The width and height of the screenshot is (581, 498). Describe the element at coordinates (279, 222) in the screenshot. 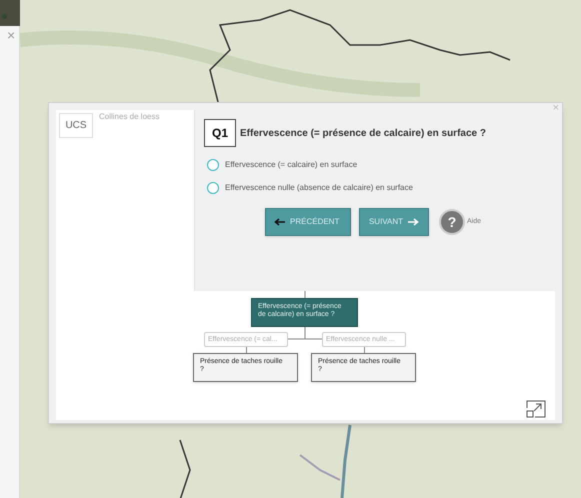

I see `left-arrow-icon` at that location.